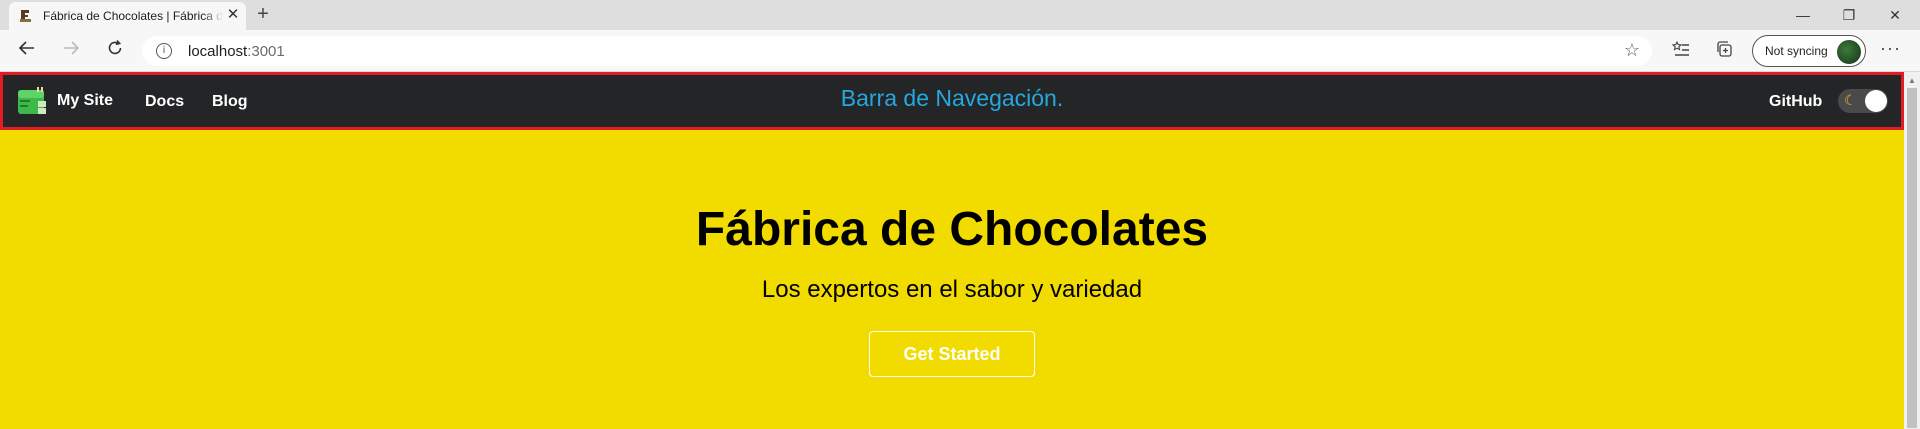 This screenshot has width=1920, height=429. Describe the element at coordinates (1632, 50) in the screenshot. I see `favorite-star-icon: ☆` at that location.